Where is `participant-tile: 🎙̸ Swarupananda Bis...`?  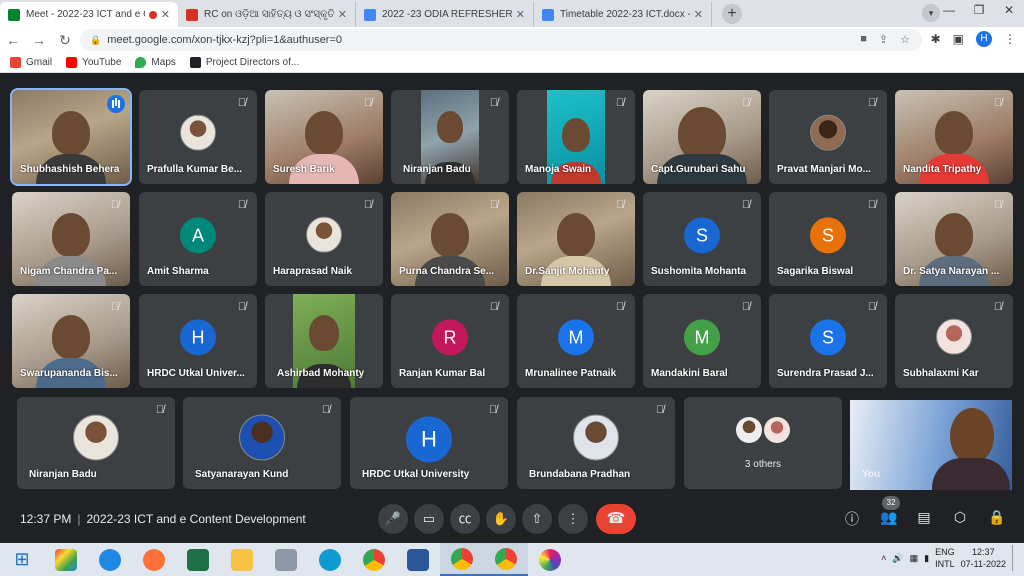 participant-tile: 🎙̸ Swarupananda Bis... is located at coordinates (71, 341).